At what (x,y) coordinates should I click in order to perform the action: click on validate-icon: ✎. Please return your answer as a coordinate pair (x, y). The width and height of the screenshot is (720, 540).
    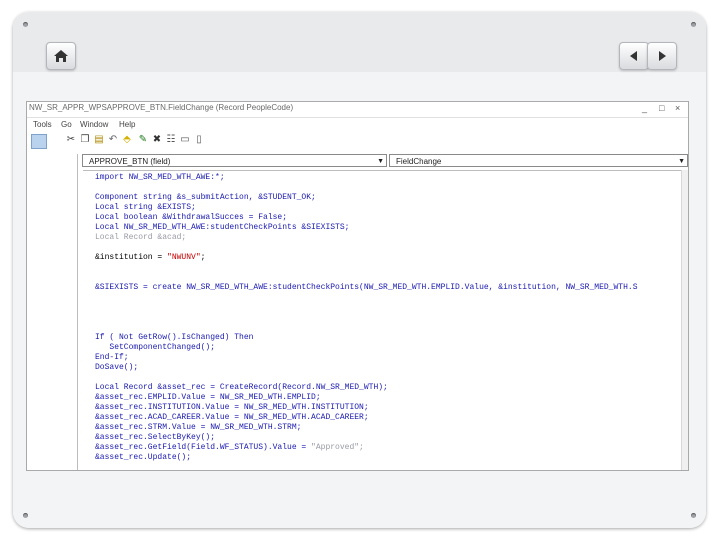
    Looking at the image, I should click on (143, 140).